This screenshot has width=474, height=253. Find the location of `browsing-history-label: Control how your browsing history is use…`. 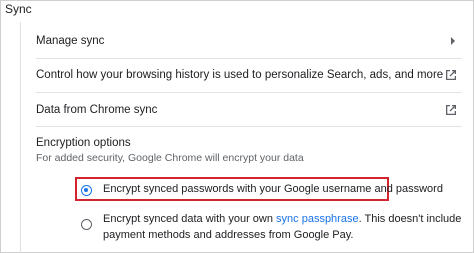

browsing-history-label: Control how your browsing history is use… is located at coordinates (240, 75).